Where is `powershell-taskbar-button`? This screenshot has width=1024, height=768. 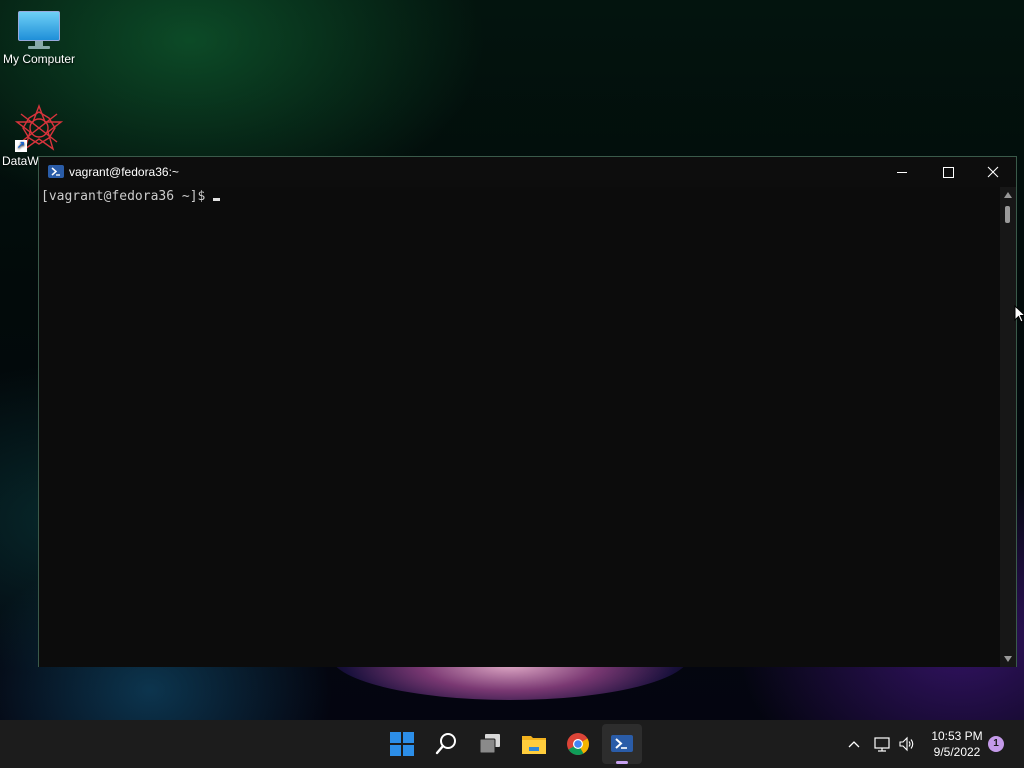
powershell-taskbar-button is located at coordinates (622, 744).